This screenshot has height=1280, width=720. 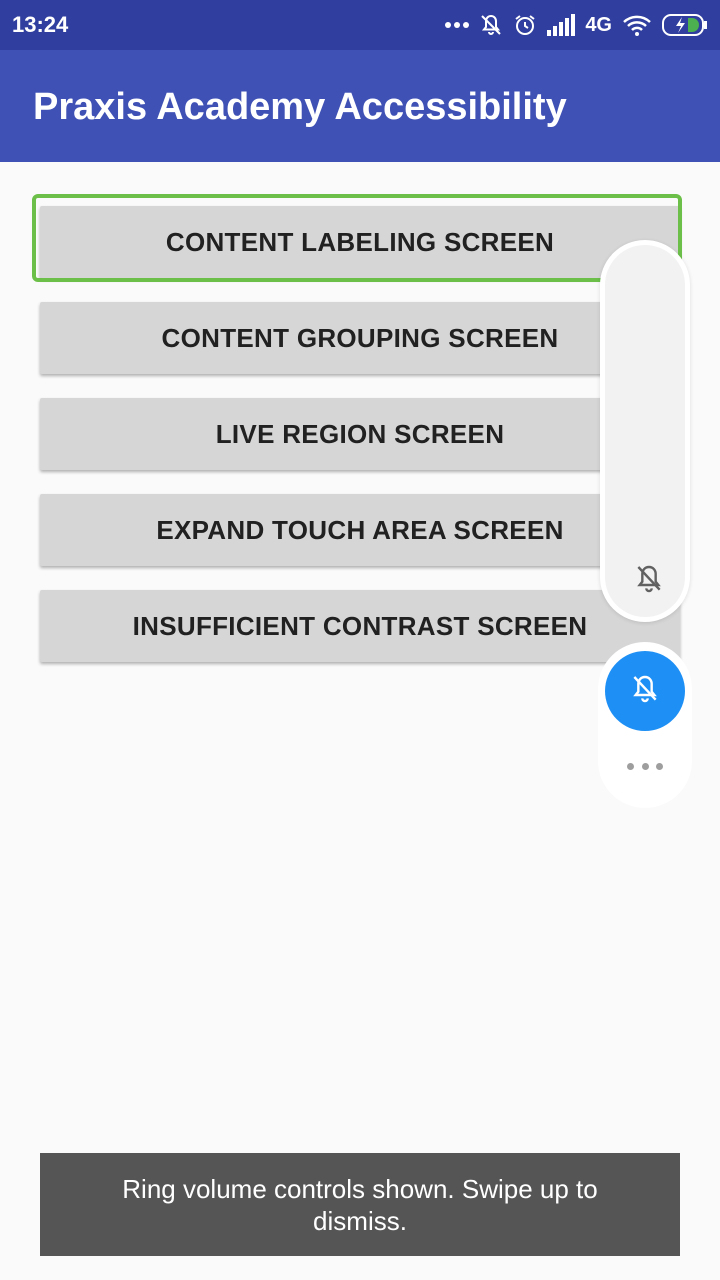 What do you see at coordinates (561, 25) in the screenshot?
I see `signal-icon` at bounding box center [561, 25].